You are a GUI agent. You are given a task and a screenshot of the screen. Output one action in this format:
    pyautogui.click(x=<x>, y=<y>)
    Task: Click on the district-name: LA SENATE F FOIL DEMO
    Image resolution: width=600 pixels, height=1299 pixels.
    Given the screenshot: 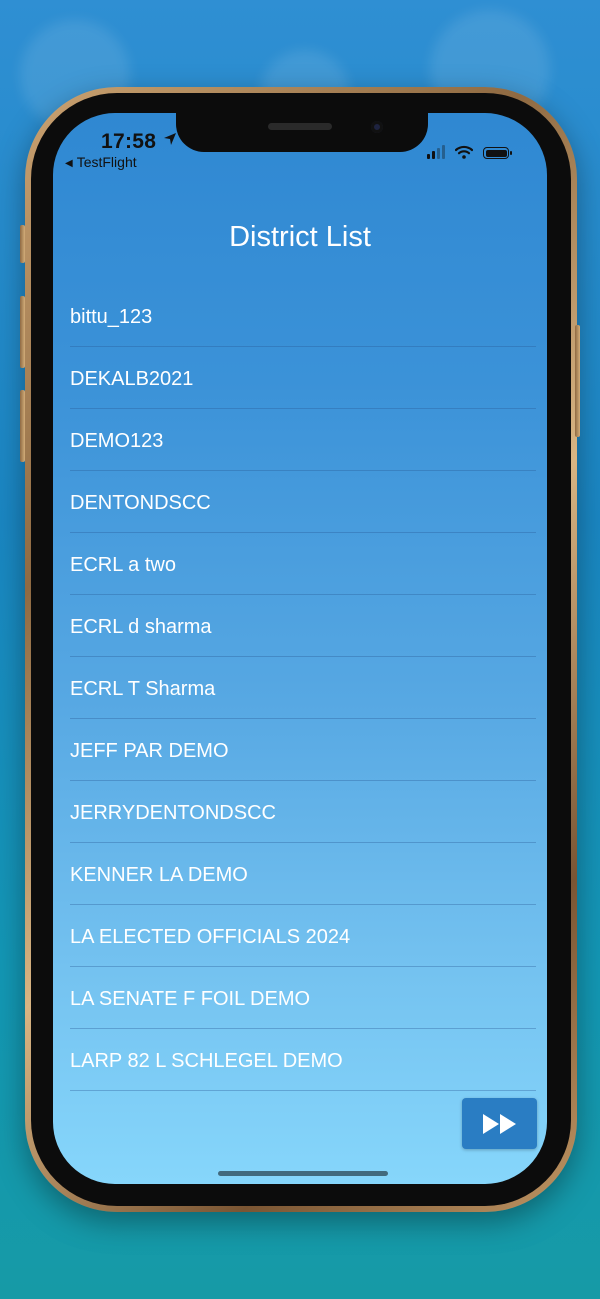 What is the action you would take?
    pyautogui.click(x=190, y=998)
    